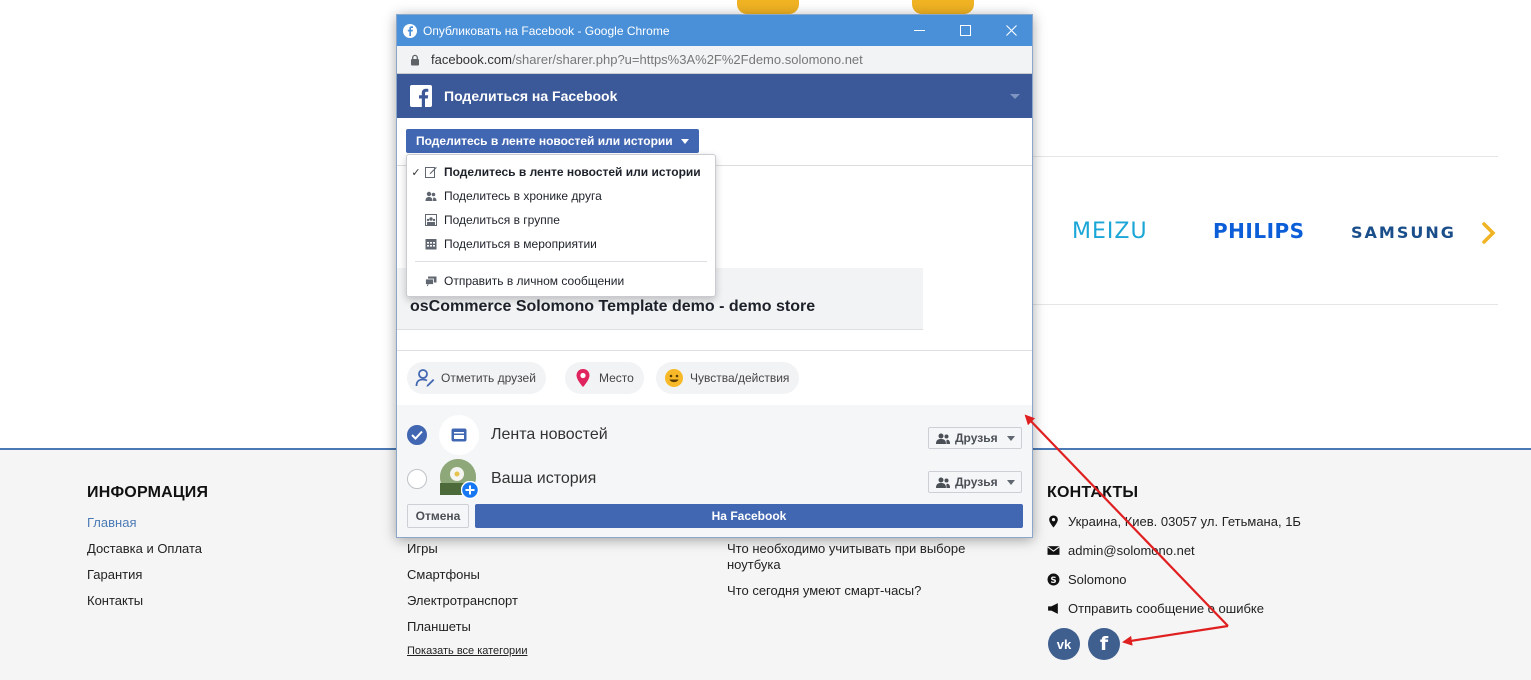  I want to click on menu-item-group: Поделиться в группе, so click(561, 220).